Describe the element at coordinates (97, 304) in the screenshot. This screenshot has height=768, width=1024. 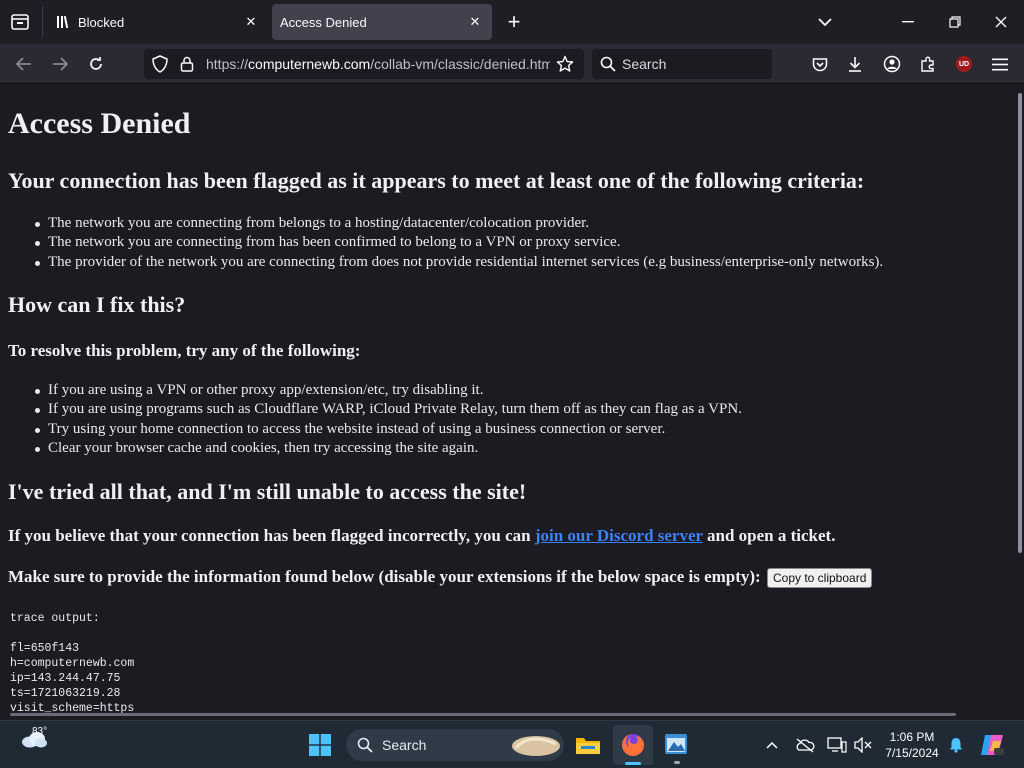
I see `fix-heading: How can I fix this?` at that location.